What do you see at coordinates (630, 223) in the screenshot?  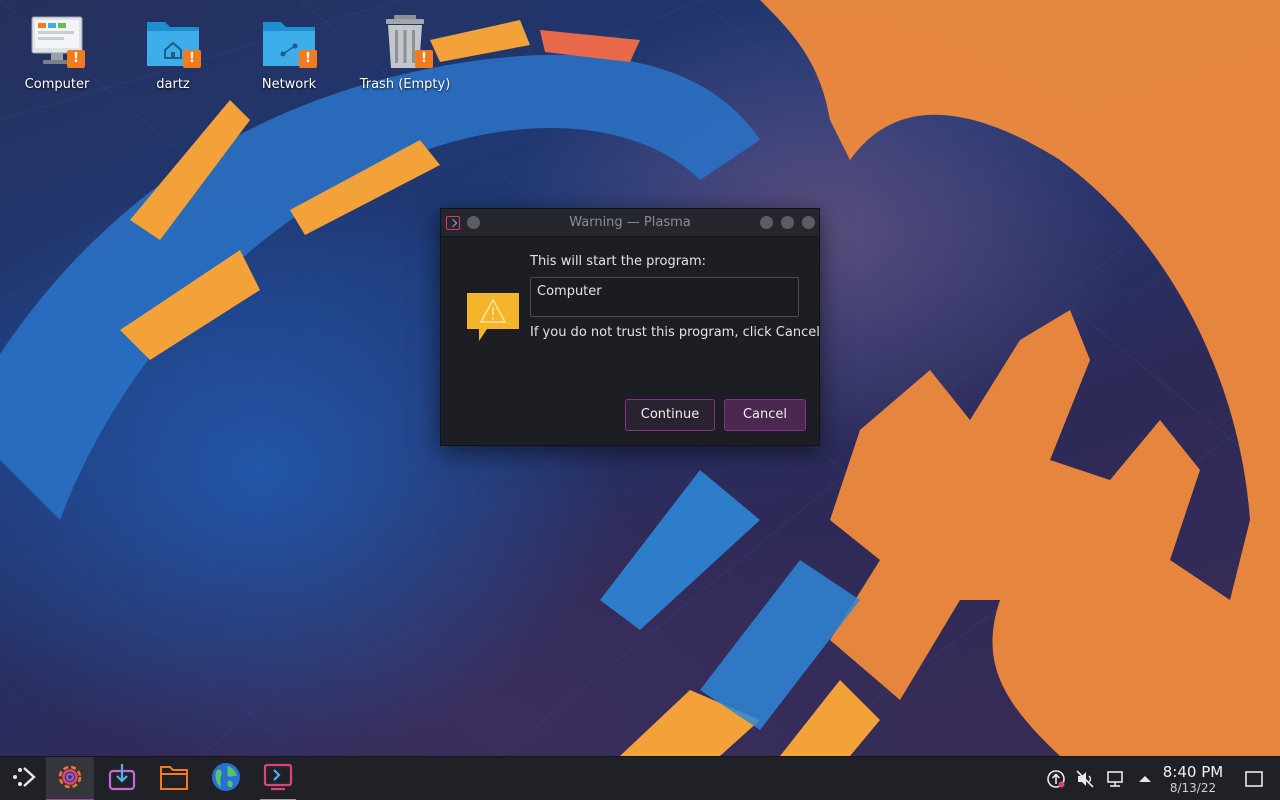 I see `dialog-titlebar: Warning — Plasma` at bounding box center [630, 223].